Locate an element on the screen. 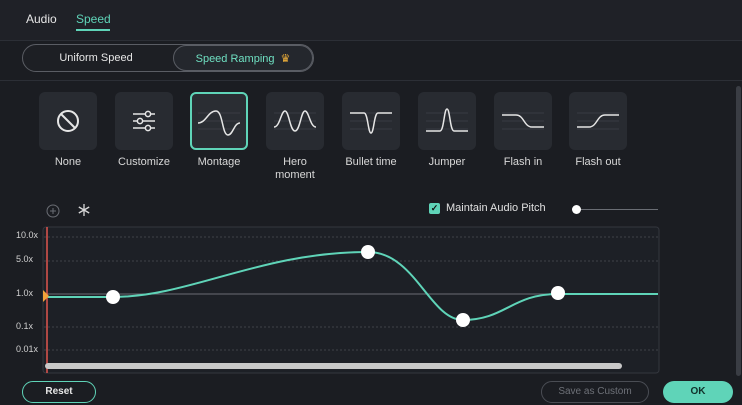 The image size is (742, 405). preset-label: Hero moment is located at coordinates (295, 168).